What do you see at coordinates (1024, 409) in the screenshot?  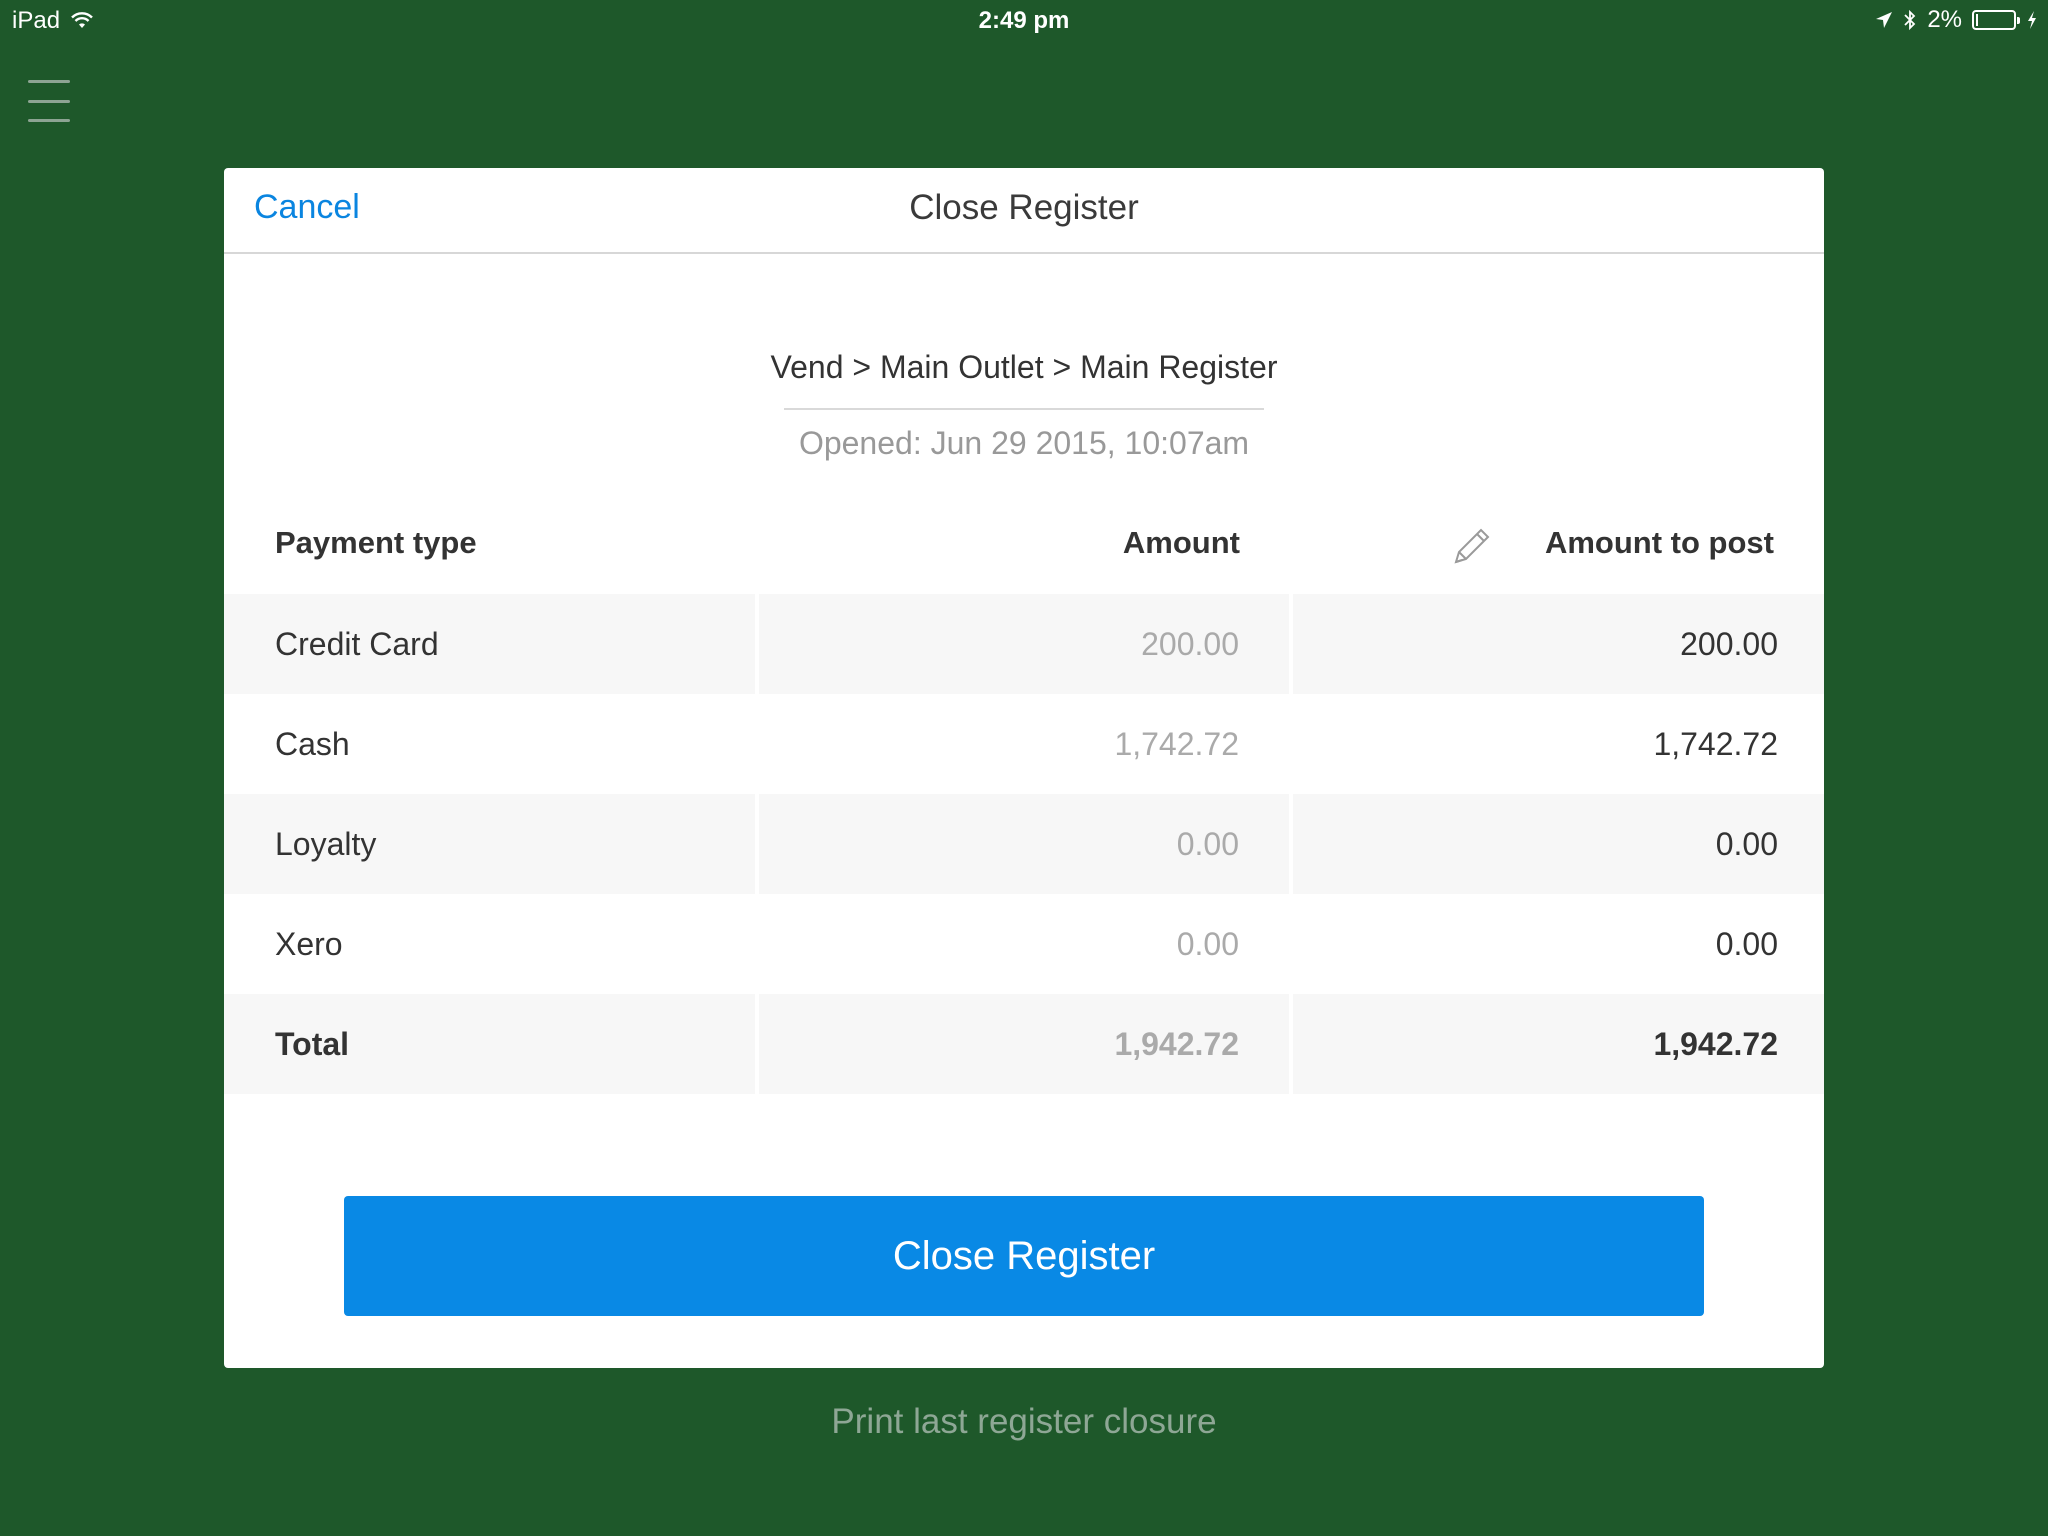 I see `divider` at bounding box center [1024, 409].